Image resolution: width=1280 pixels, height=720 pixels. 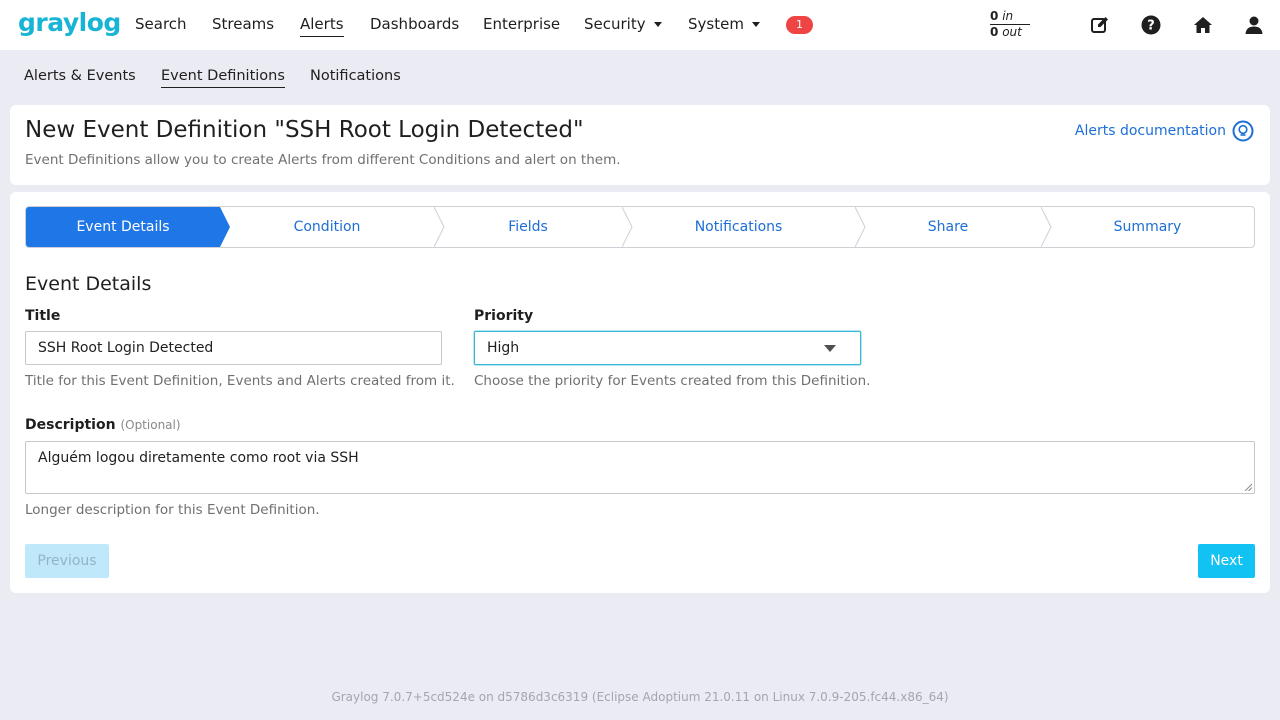 What do you see at coordinates (1150, 131) in the screenshot?
I see `alerts-documentation-link: Alerts documentation` at bounding box center [1150, 131].